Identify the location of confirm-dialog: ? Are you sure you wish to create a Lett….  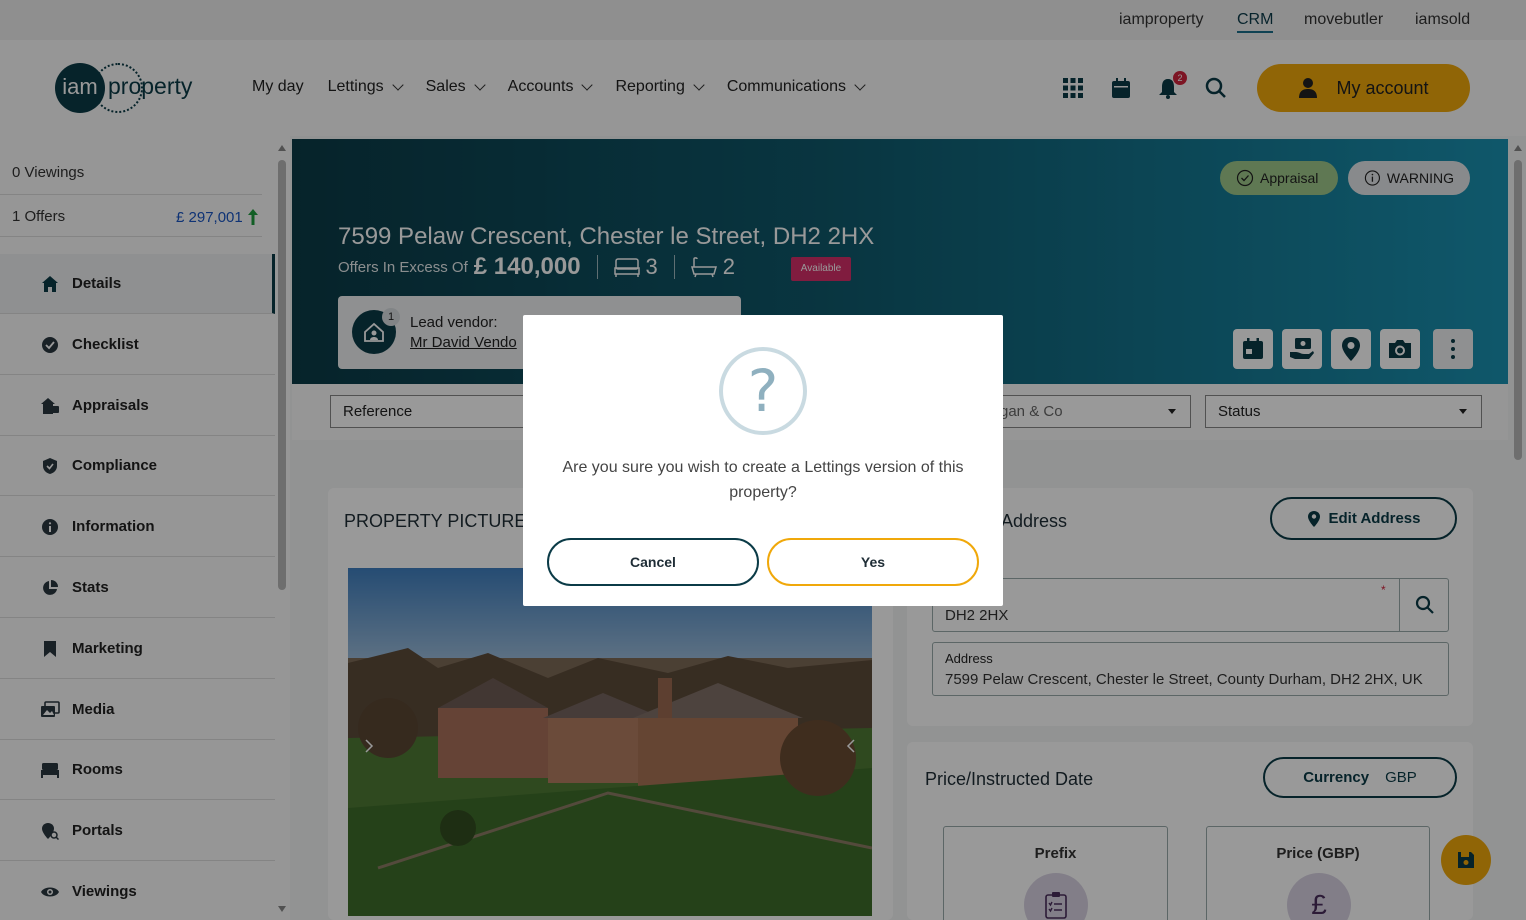
(763, 460).